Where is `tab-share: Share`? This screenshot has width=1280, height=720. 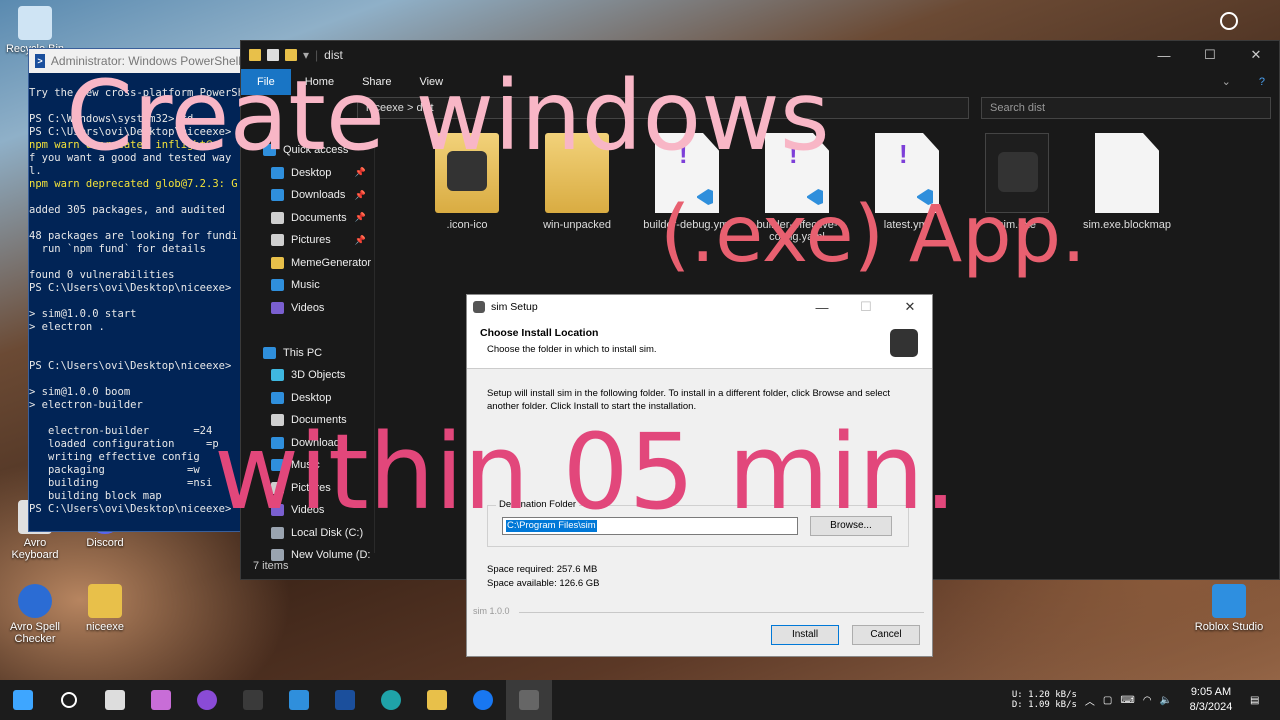 tab-share: Share is located at coordinates (376, 82).